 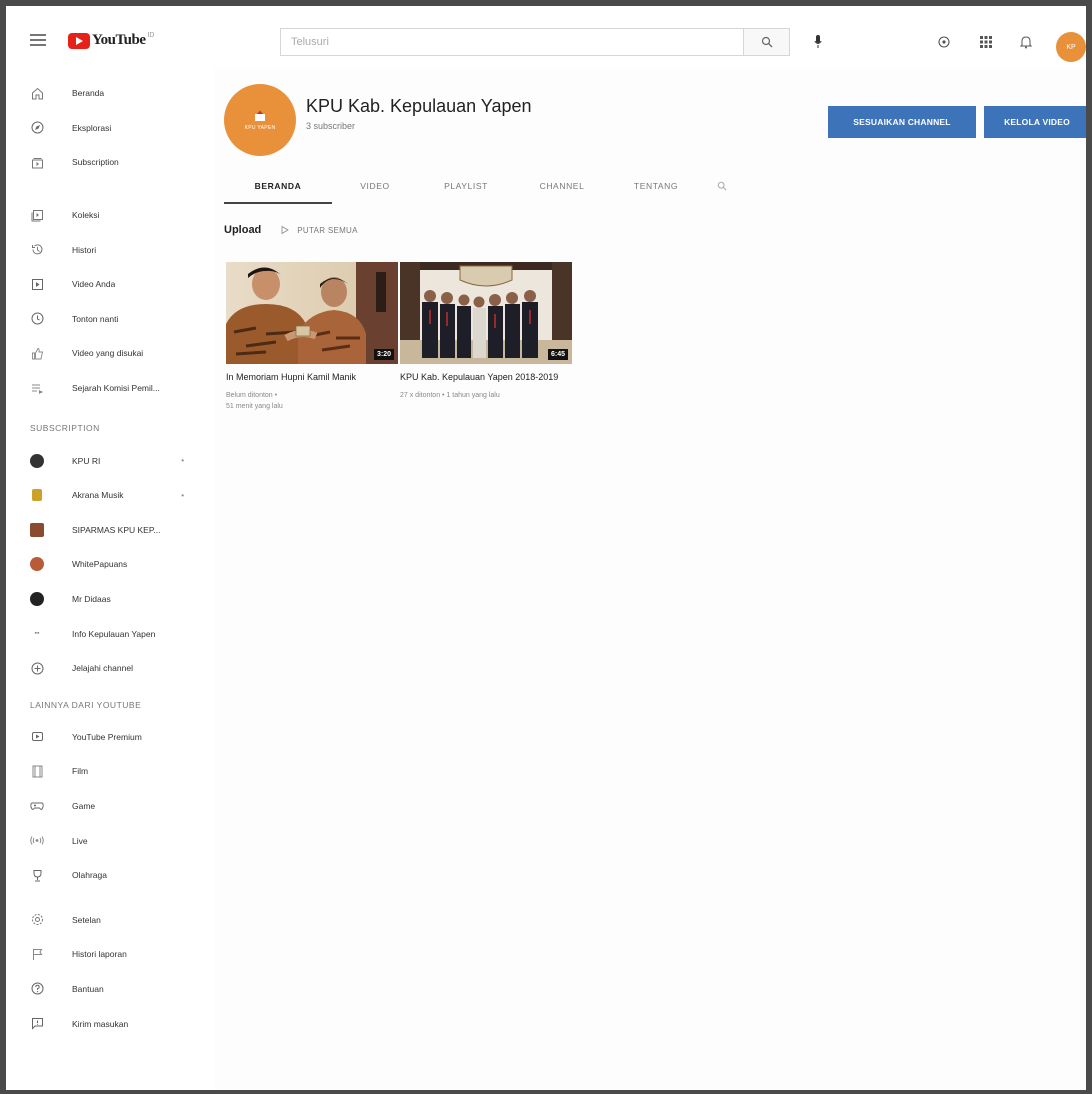 What do you see at coordinates (100, 564) in the screenshot?
I see `sidebar-item-label: WhitePapuans` at bounding box center [100, 564].